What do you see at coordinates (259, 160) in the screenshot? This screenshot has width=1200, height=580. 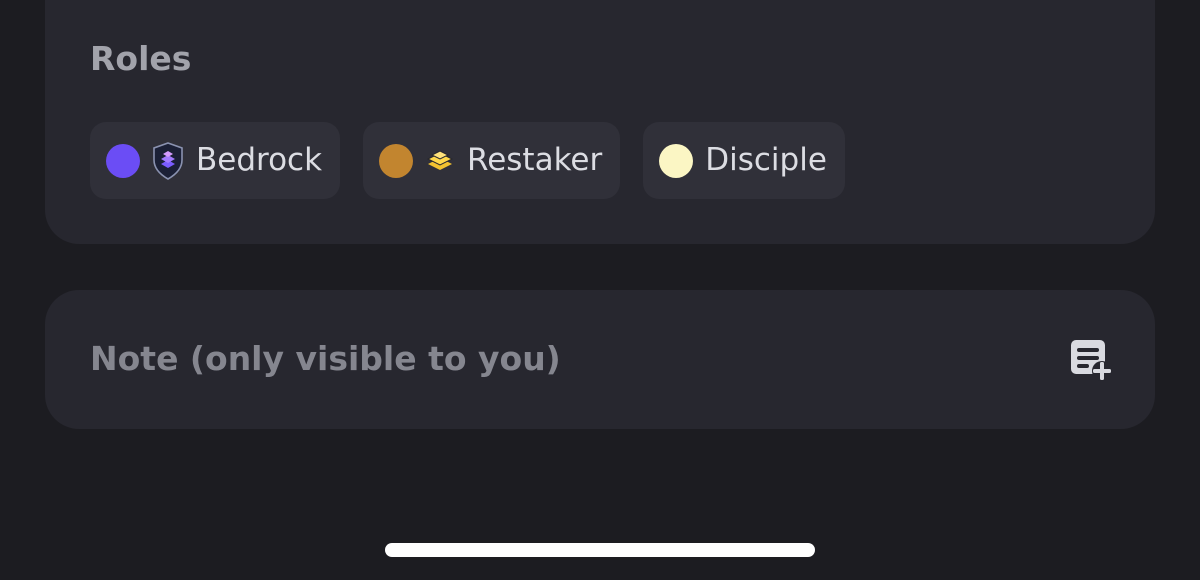 I see `role-label: Bedrock` at bounding box center [259, 160].